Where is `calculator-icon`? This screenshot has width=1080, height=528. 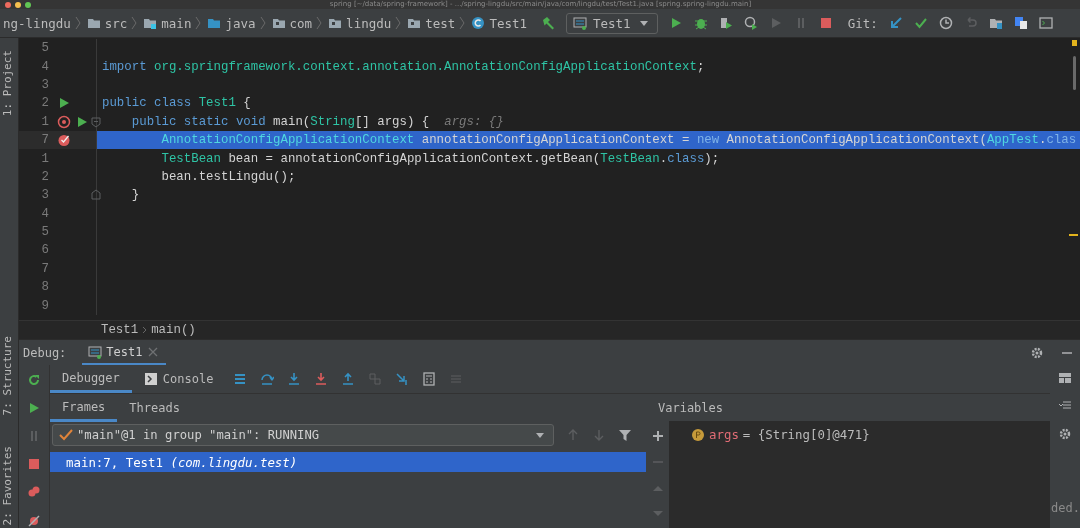
calculator-icon is located at coordinates (429, 379).